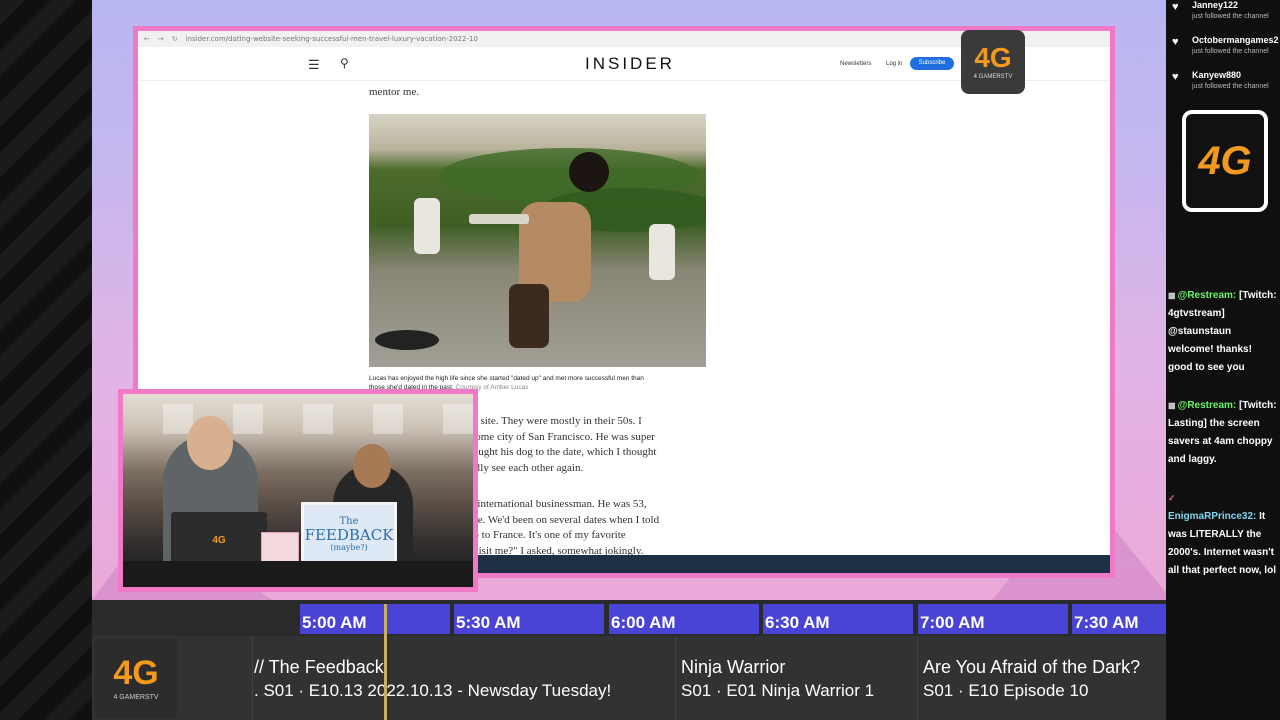 The width and height of the screenshot is (1280, 720). I want to click on laptop: 4G, so click(219, 540).